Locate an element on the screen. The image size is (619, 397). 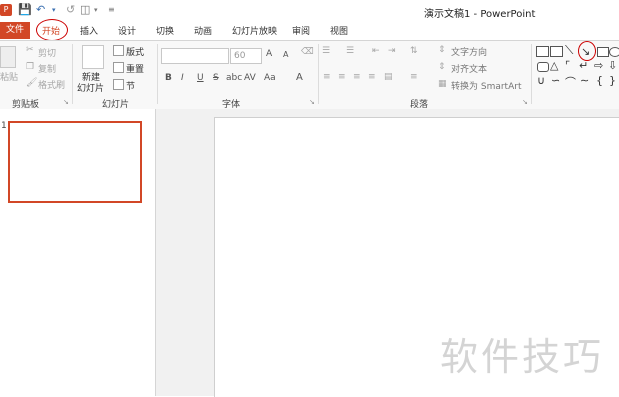
tab-slideshow: 幻灯片放映 is located at coordinates (254, 30).